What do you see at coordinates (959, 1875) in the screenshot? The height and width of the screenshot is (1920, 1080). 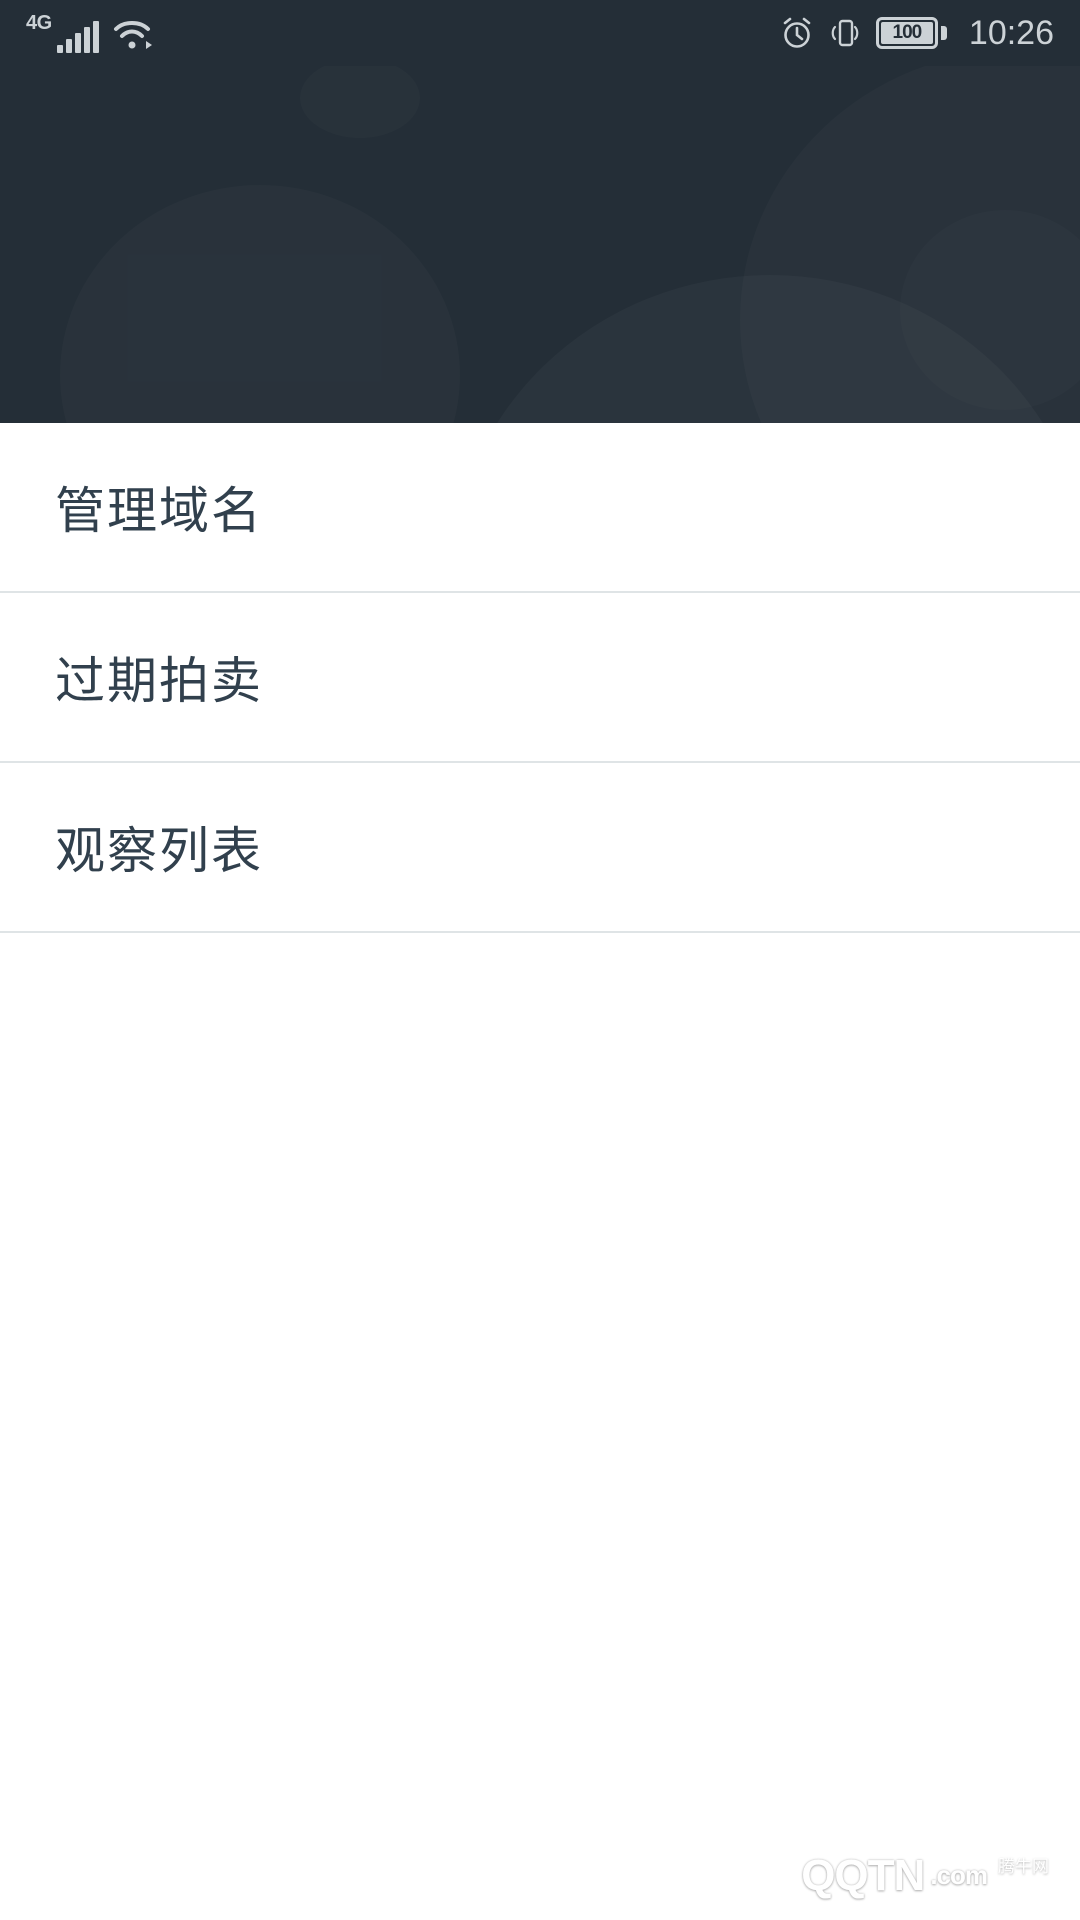 I see `watermark-suffix: .com` at bounding box center [959, 1875].